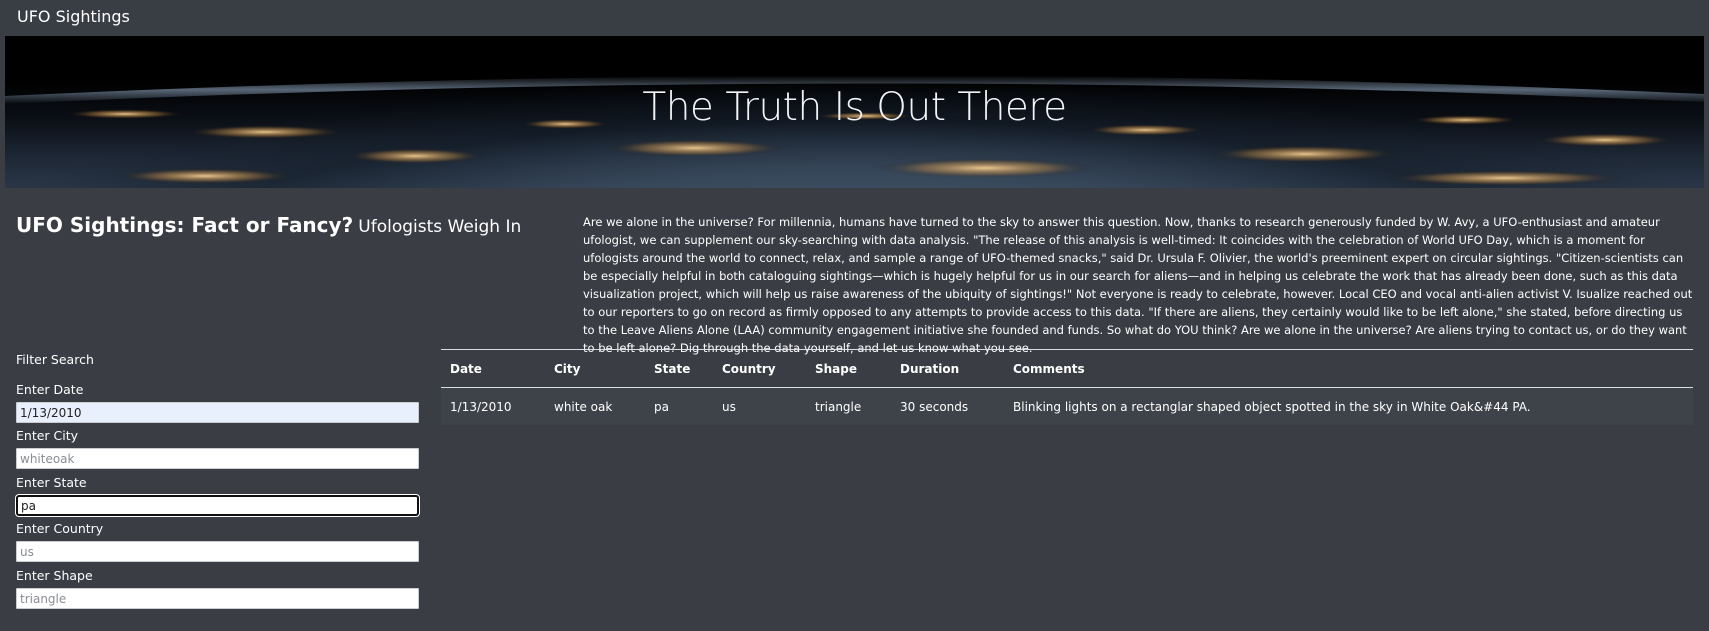 This screenshot has width=1709, height=631. I want to click on cell-date: 1/13/2010, so click(493, 406).